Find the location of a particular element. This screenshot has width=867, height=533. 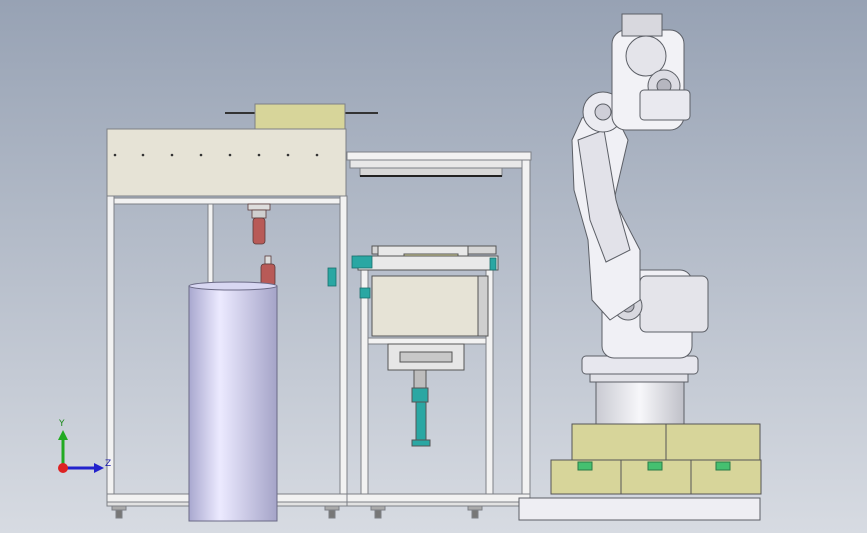

pallet-boxes is located at coordinates (656, 459).